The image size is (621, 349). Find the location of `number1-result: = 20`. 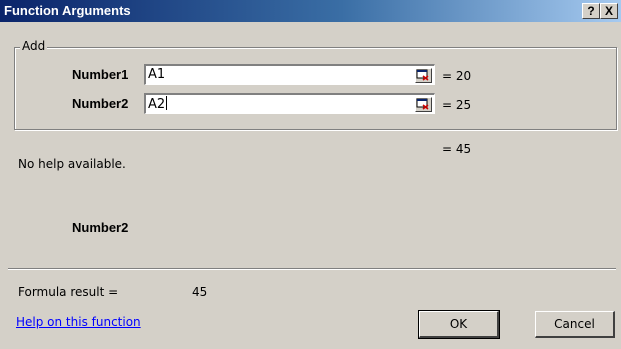

number1-result: = 20 is located at coordinates (457, 76).